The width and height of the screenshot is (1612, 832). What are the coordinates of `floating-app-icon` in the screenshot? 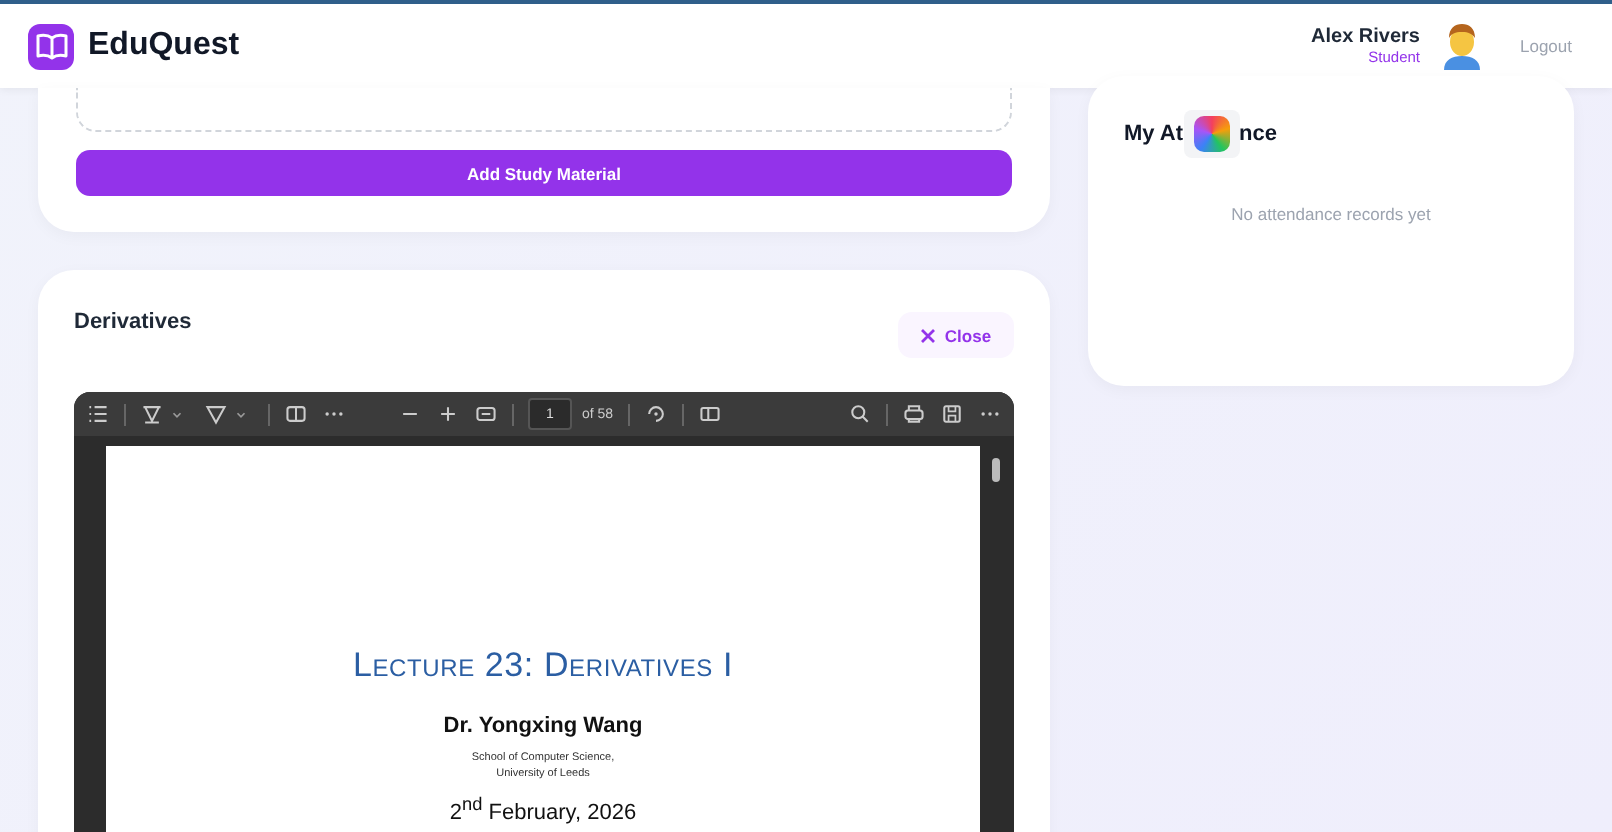 It's located at (1211, 134).